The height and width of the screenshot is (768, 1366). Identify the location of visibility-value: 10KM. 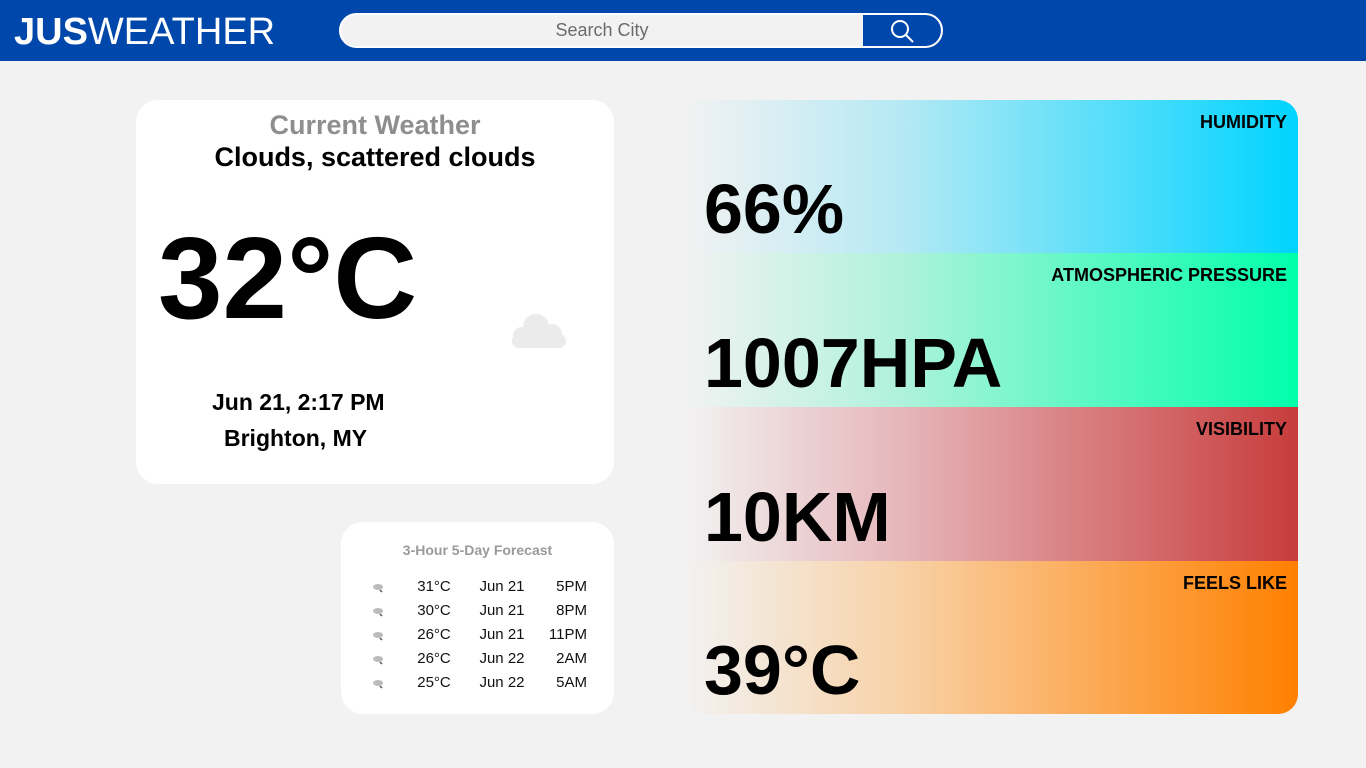
(797, 517).